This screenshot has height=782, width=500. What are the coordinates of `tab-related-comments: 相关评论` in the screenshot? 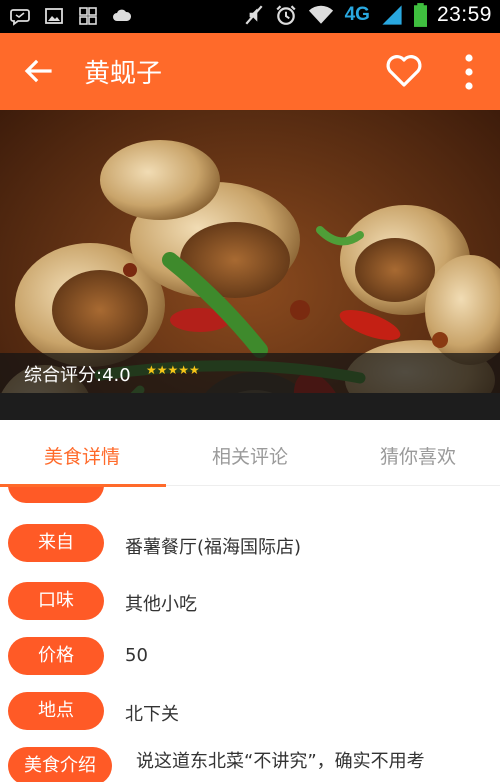 It's located at (250, 455).